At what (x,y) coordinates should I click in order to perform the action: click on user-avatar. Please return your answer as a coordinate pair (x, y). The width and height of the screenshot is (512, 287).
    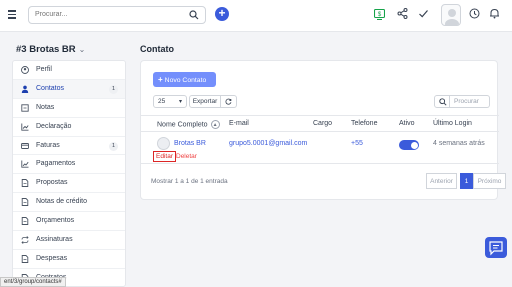
    Looking at the image, I should click on (451, 15).